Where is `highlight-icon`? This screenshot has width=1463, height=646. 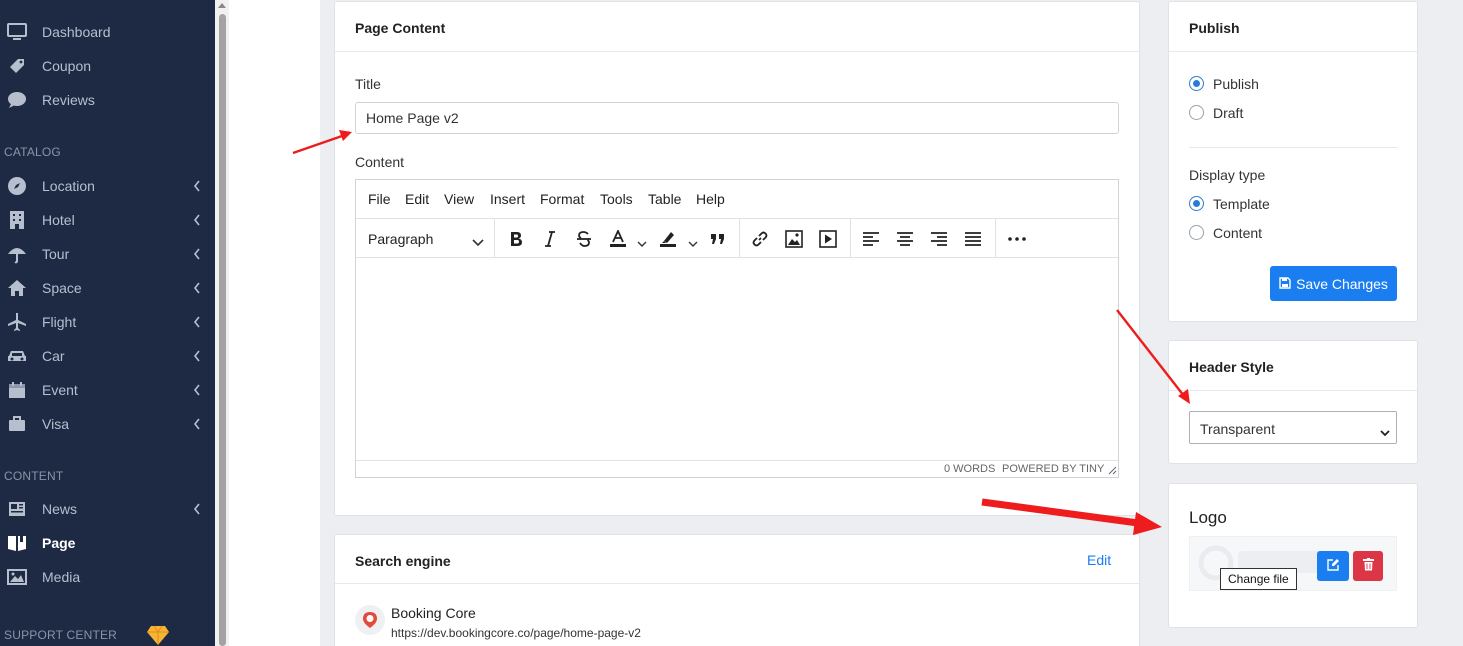
highlight-icon is located at coordinates (668, 239).